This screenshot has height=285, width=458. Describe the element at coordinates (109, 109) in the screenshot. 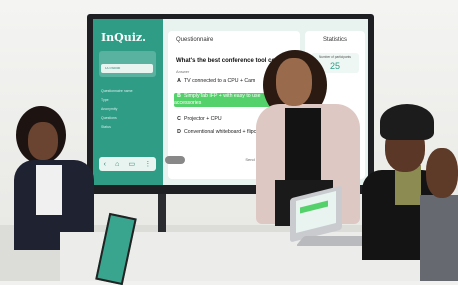

I see `meta-anonymity: Anonymity` at that location.